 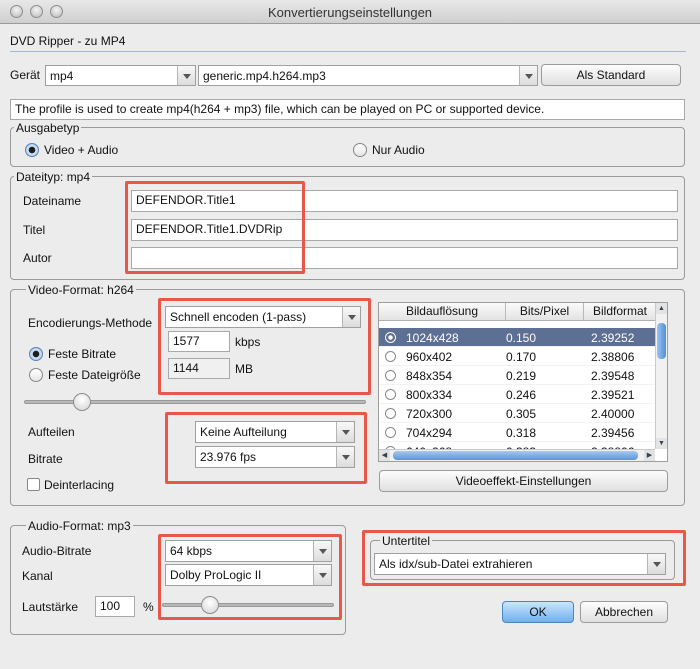 What do you see at coordinates (25, 75) in the screenshot?
I see `device-label: Gerät` at bounding box center [25, 75].